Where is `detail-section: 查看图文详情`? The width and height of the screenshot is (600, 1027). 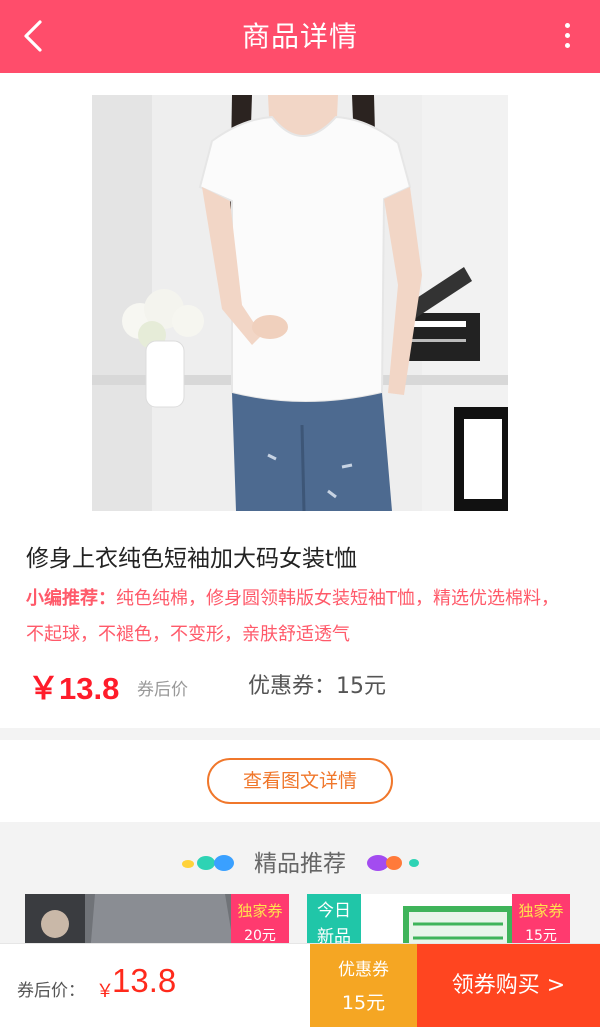
detail-section: 查看图文详情 is located at coordinates (300, 781).